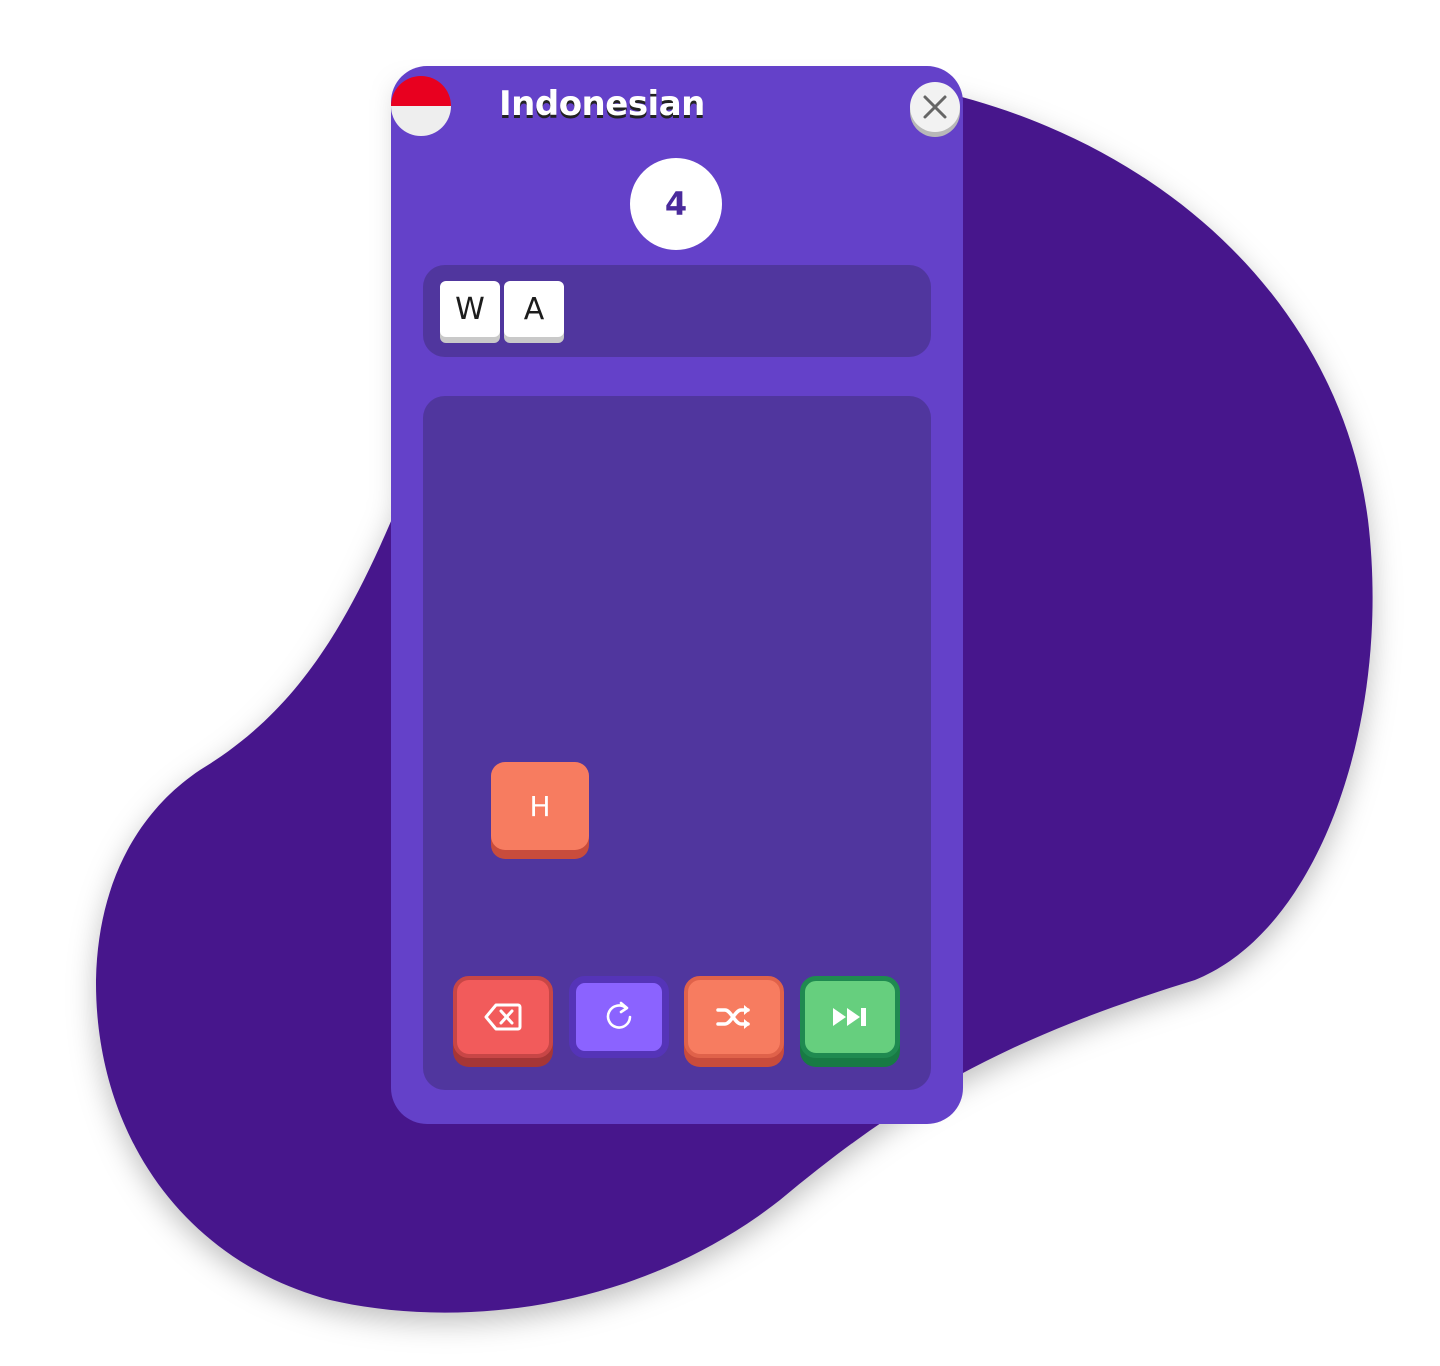 This screenshot has height=1366, width=1440. I want to click on backspace-icon, so click(503, 1017).